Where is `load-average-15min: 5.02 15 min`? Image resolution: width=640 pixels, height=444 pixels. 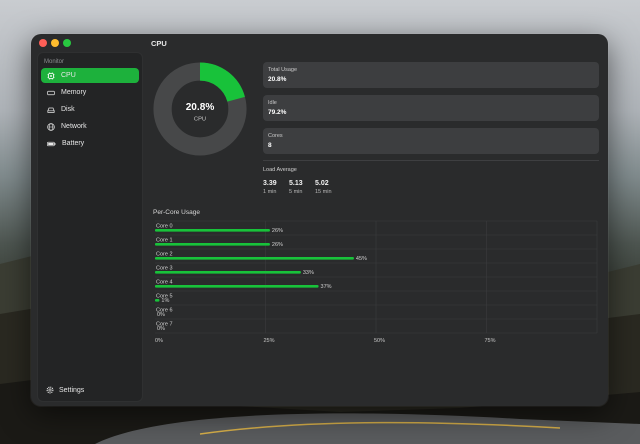
load-average-15min: 5.02 15 min is located at coordinates (323, 187).